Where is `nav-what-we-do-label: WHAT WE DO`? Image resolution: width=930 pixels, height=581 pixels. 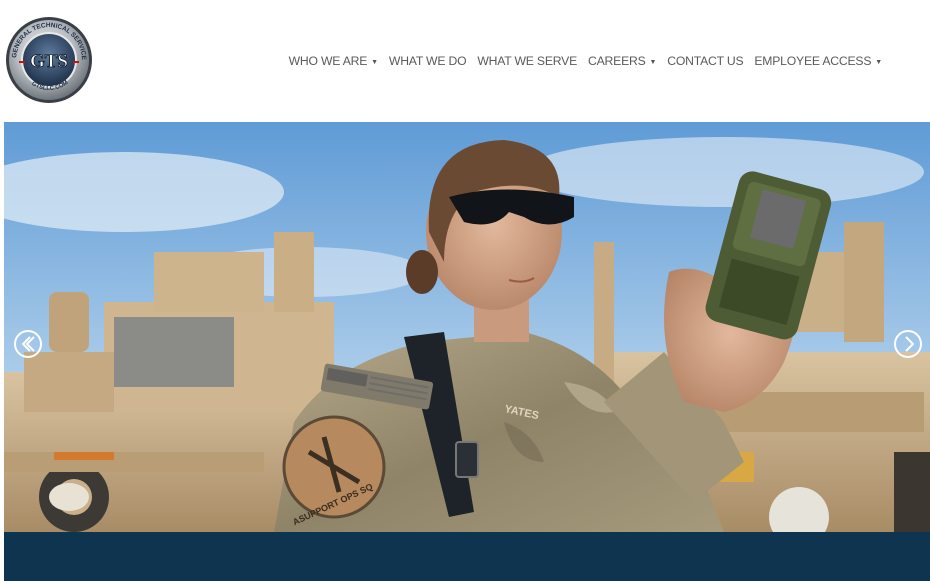
nav-what-we-do-label: WHAT WE DO is located at coordinates (427, 61).